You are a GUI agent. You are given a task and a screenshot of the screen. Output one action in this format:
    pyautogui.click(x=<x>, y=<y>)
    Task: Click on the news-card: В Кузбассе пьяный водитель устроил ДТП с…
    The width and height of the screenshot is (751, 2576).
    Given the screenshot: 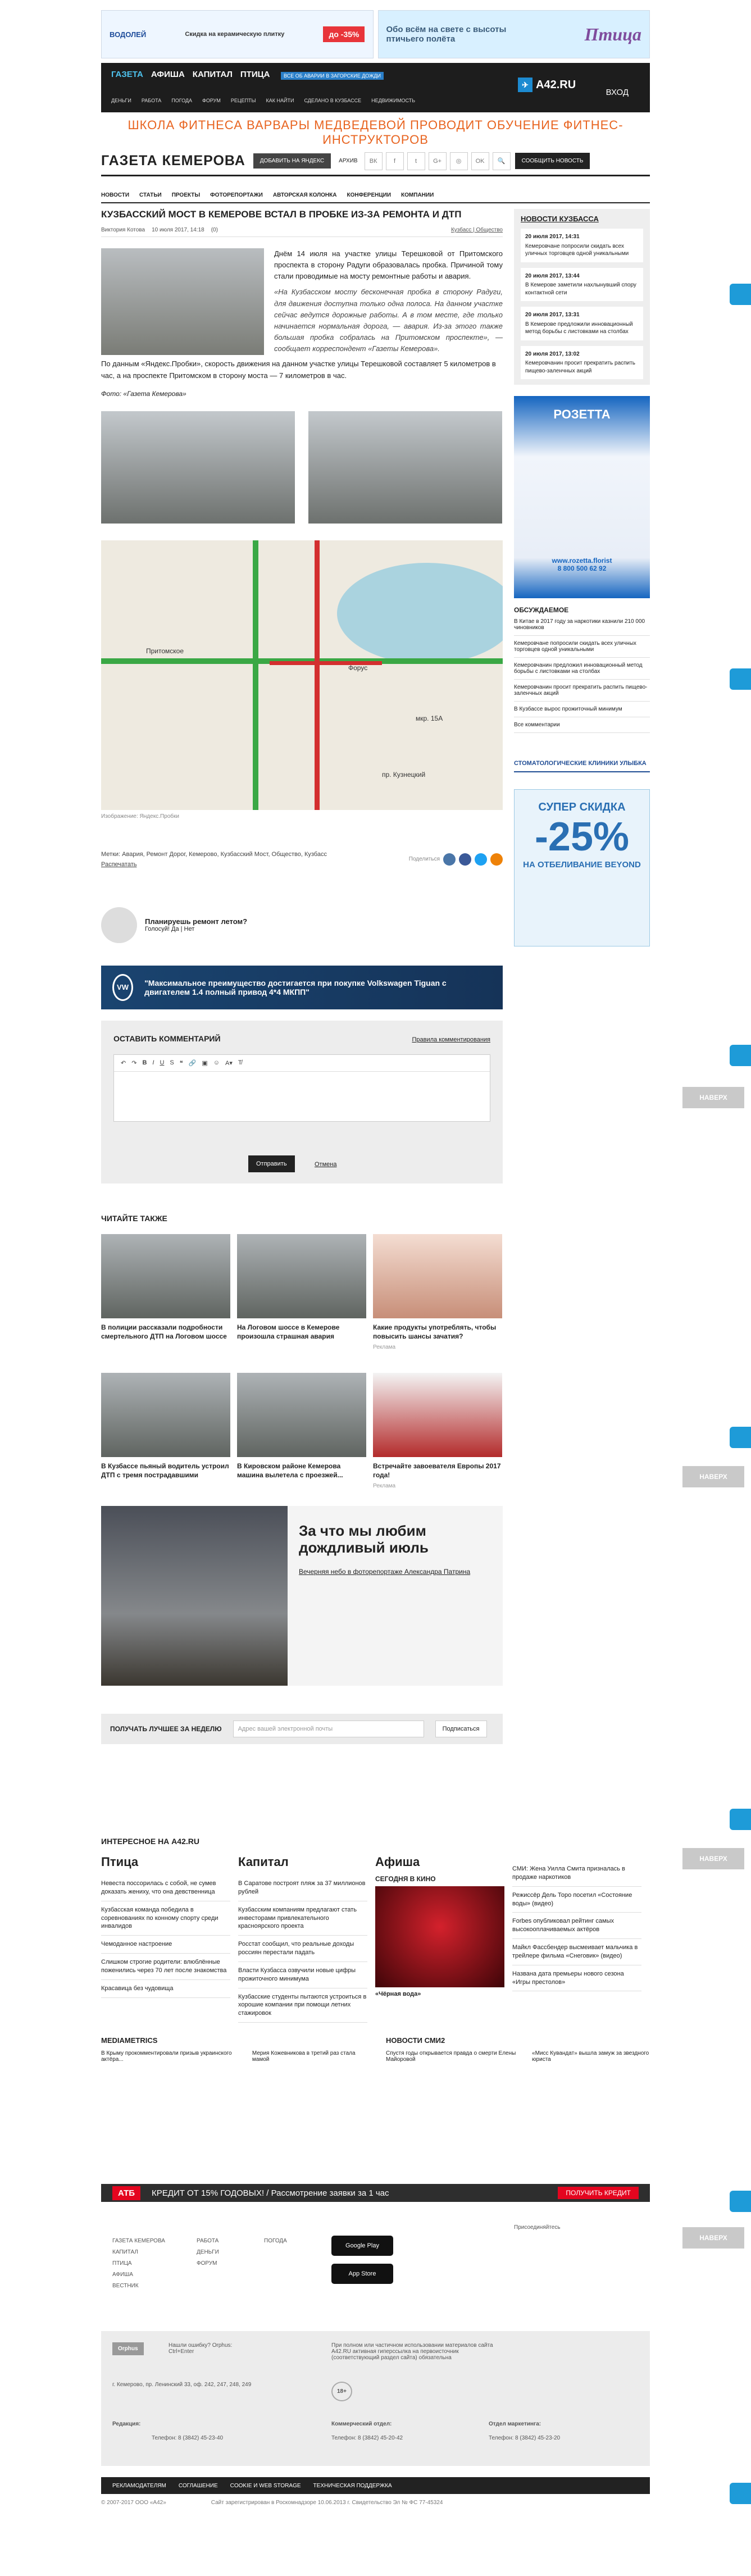 What is the action you would take?
    pyautogui.click(x=165, y=1430)
    